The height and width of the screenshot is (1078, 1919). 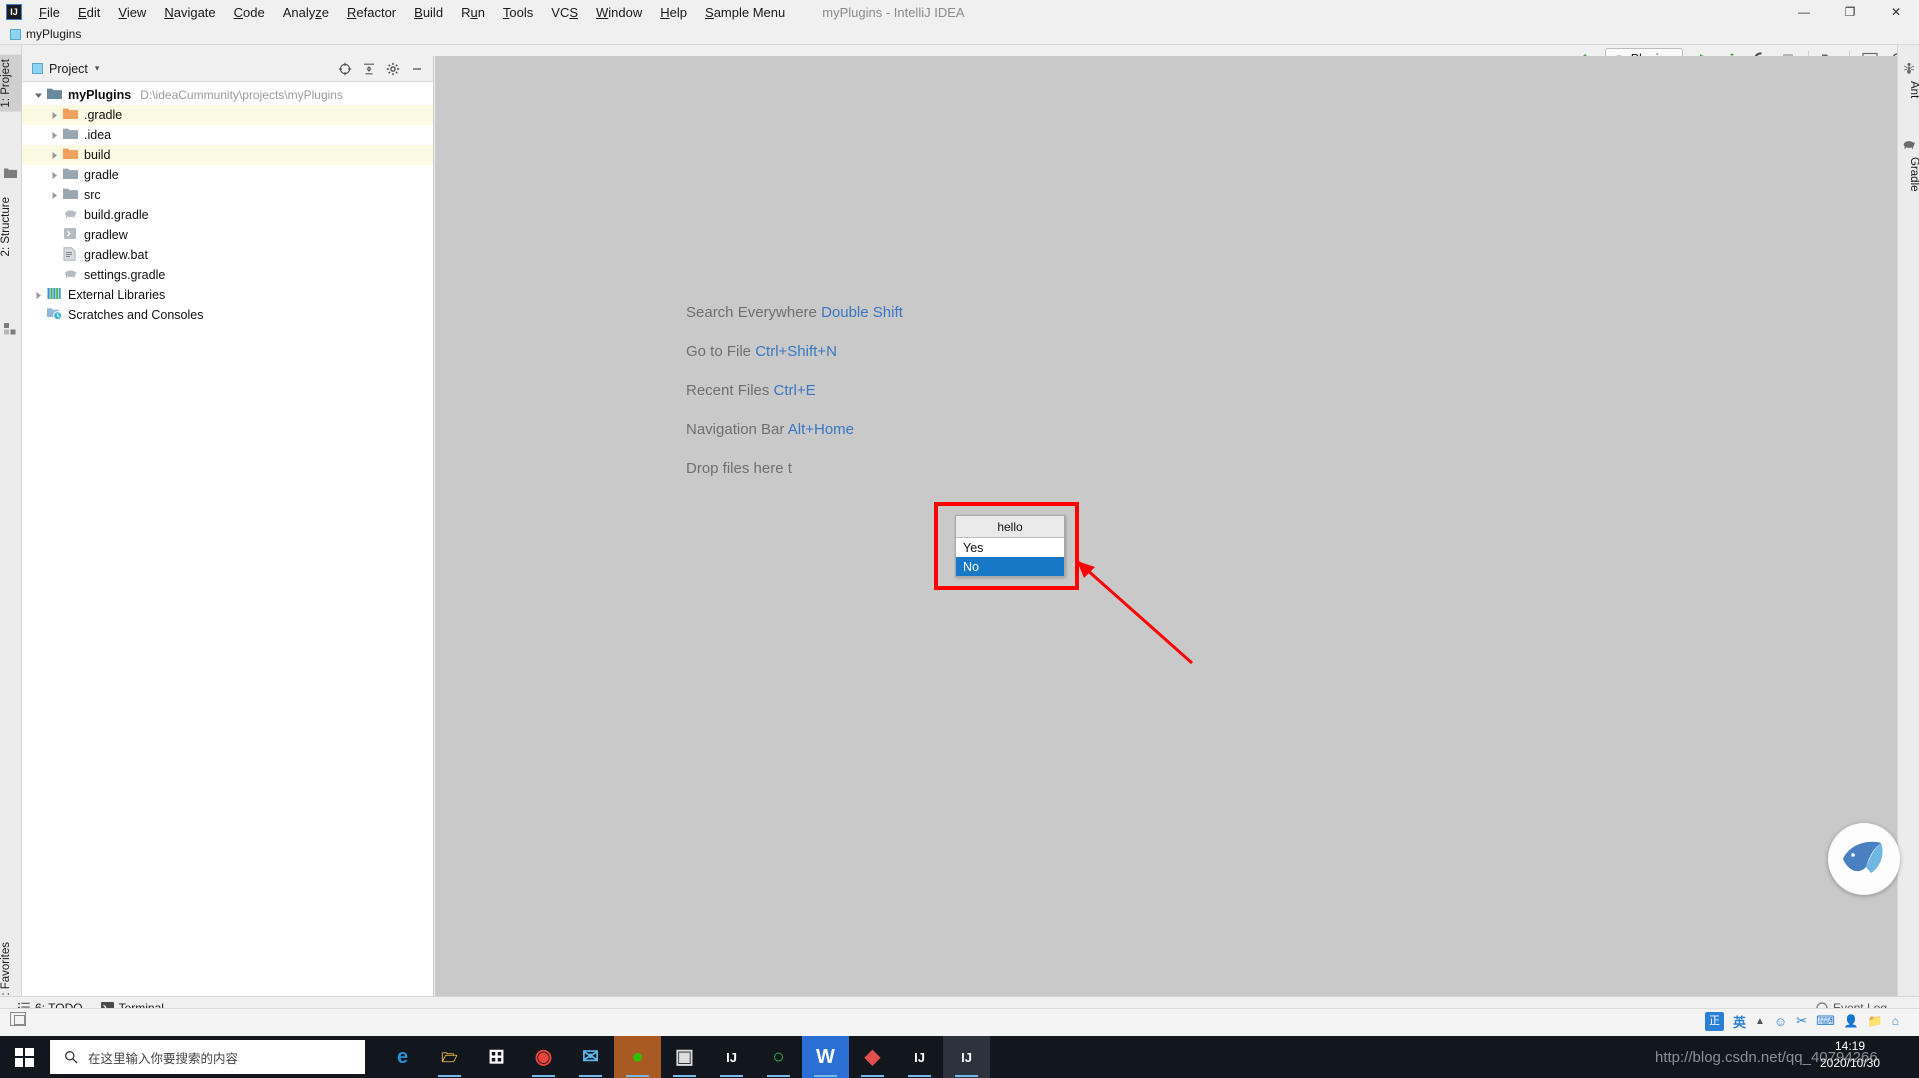 I want to click on bird-logo-icon, so click(x=1864, y=859).